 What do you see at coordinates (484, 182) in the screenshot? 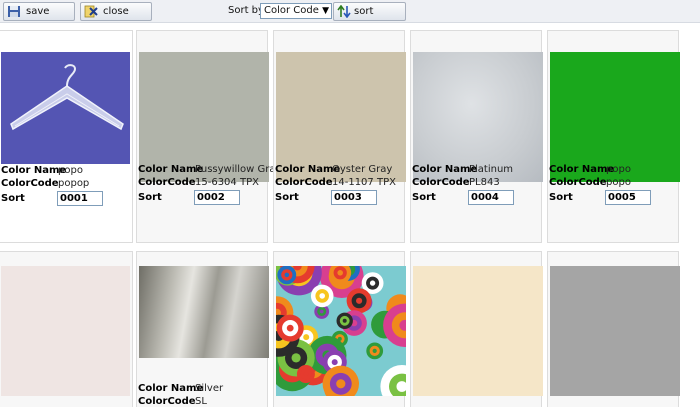
I see `color-code-value: PL843` at bounding box center [484, 182].